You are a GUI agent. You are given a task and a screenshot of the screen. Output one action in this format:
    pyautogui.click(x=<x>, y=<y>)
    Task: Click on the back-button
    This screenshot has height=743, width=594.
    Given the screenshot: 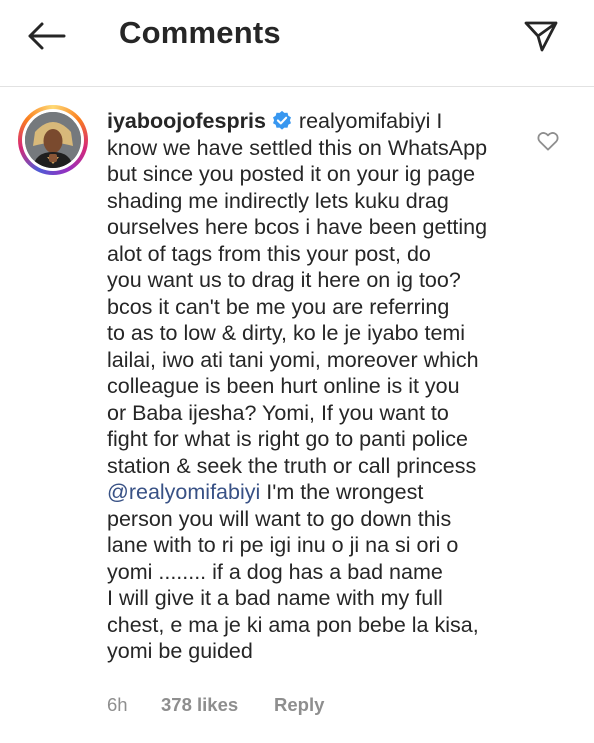 What is the action you would take?
    pyautogui.click(x=46, y=36)
    